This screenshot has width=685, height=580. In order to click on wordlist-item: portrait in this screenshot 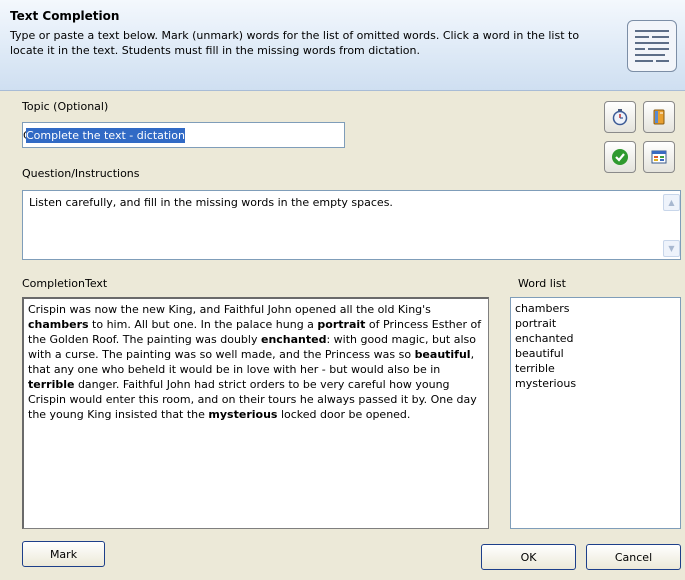, I will do `click(595, 323)`.